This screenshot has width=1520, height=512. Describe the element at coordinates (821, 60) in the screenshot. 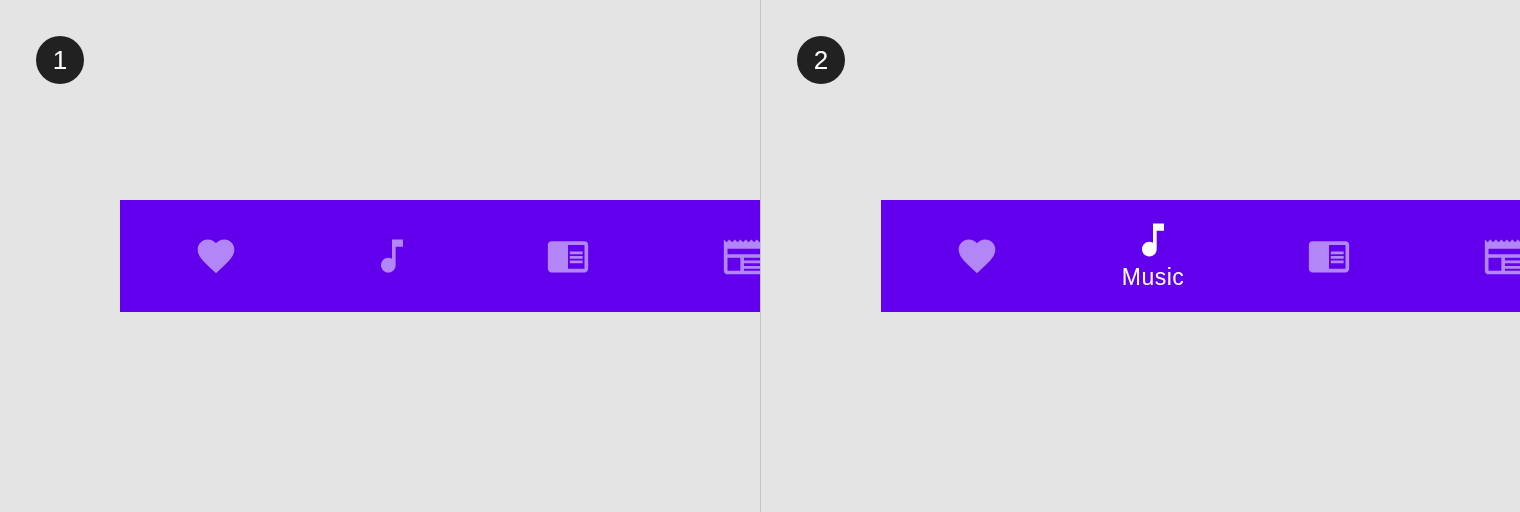

I see `step-number-badge: 2` at that location.